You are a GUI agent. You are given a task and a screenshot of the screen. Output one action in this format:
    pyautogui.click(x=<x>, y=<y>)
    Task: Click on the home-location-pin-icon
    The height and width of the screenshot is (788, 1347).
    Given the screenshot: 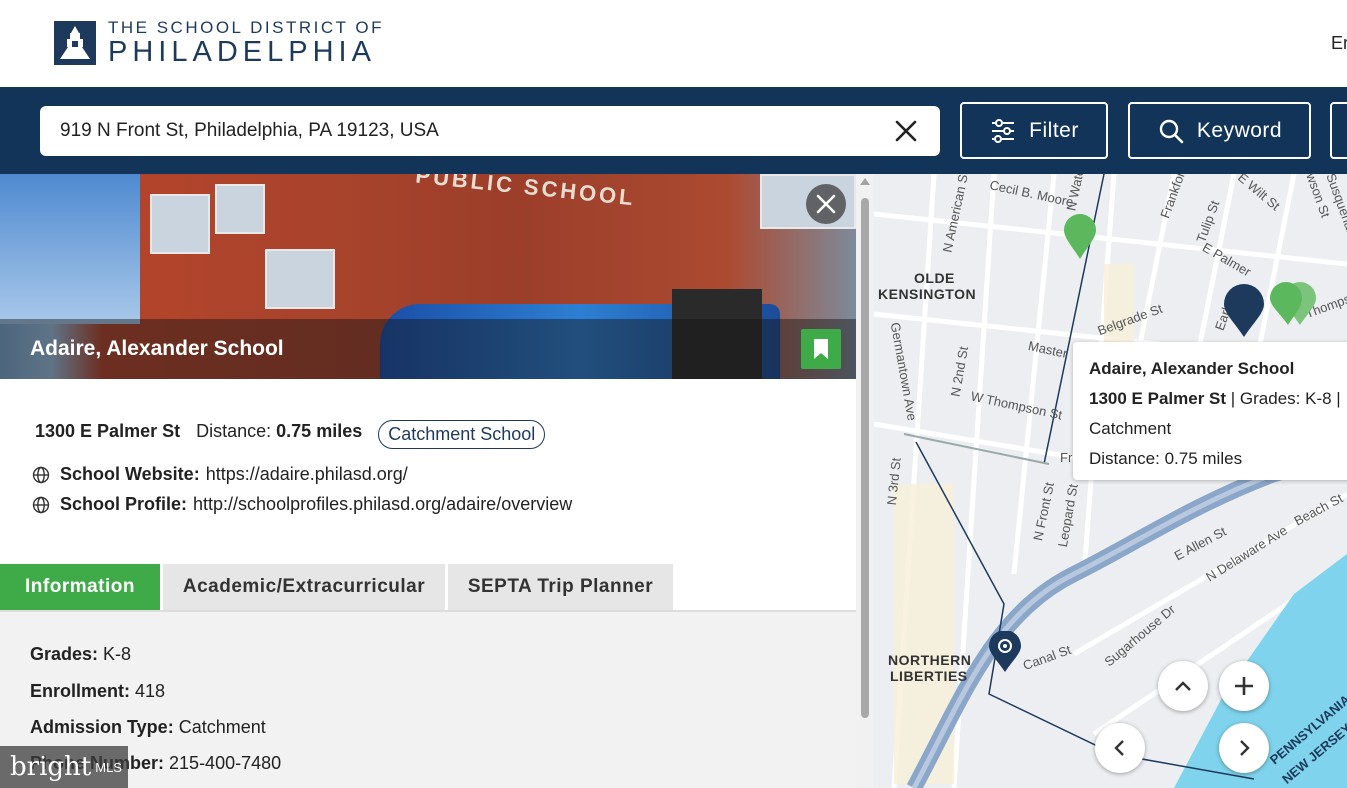 What is the action you would take?
    pyautogui.click(x=1005, y=652)
    